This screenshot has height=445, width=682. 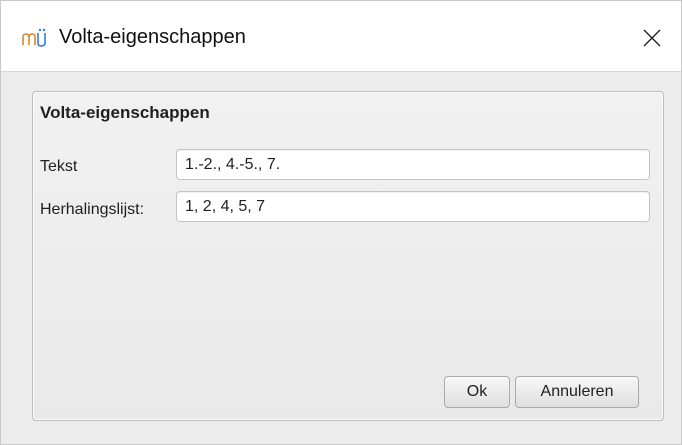 I want to click on repeat-list-input, so click(x=413, y=206).